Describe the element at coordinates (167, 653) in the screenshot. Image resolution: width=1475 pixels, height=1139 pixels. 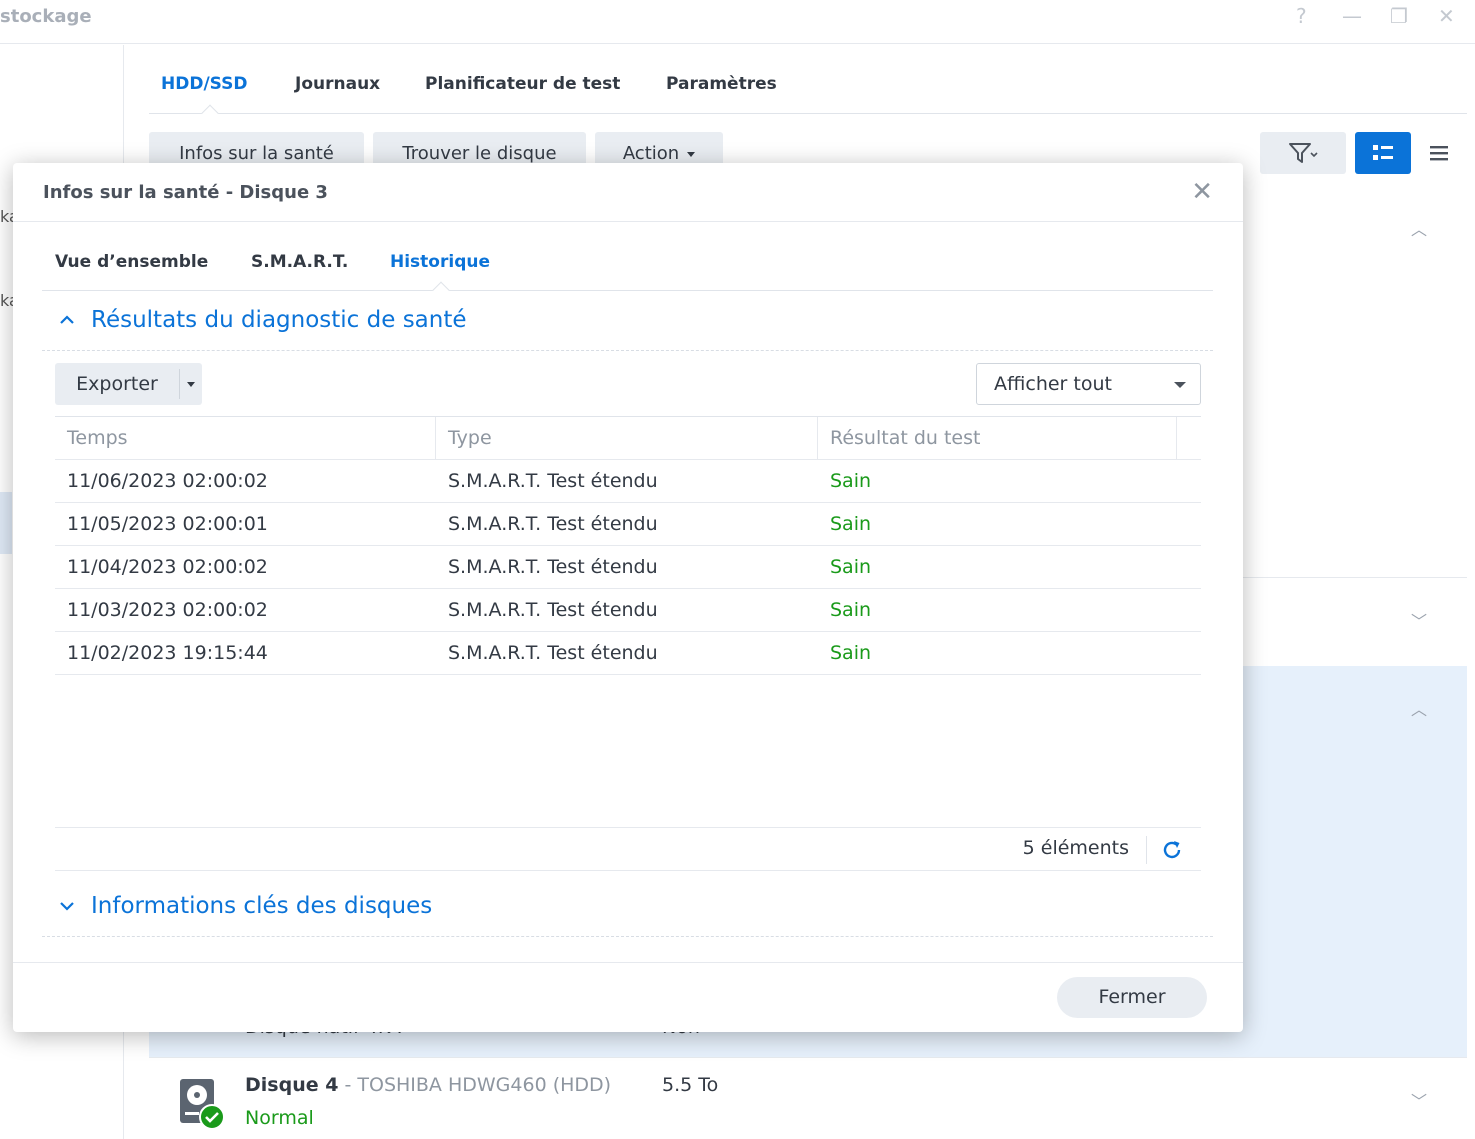
I see `cell-time: 11/02/2023 19:15:44` at that location.